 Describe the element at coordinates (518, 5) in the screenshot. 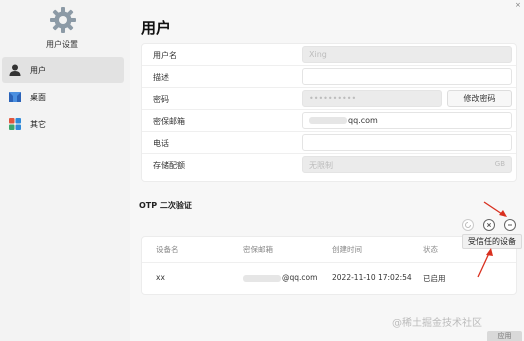

I see `close-icon: ×` at that location.